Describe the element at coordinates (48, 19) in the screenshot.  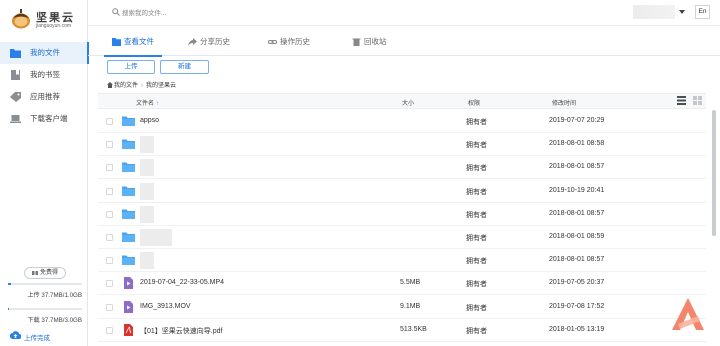
I see `app-logo: 坚果云 jianguoyun.com` at that location.